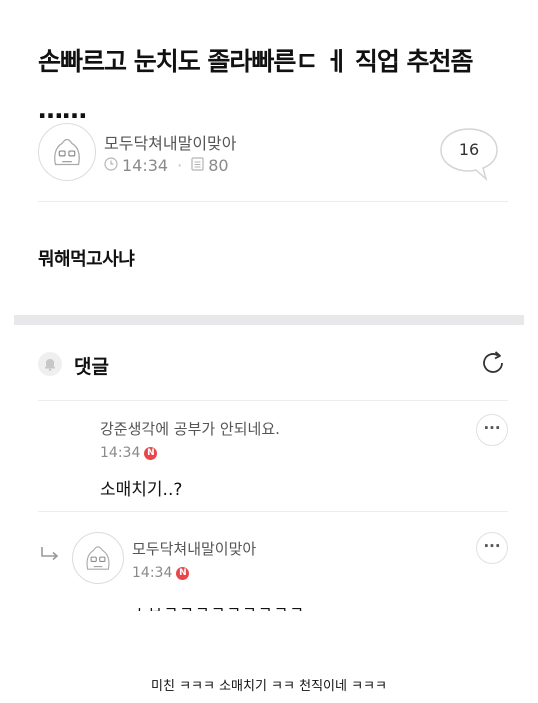  I want to click on post-meta: 14:34 · 80, so click(166, 165).